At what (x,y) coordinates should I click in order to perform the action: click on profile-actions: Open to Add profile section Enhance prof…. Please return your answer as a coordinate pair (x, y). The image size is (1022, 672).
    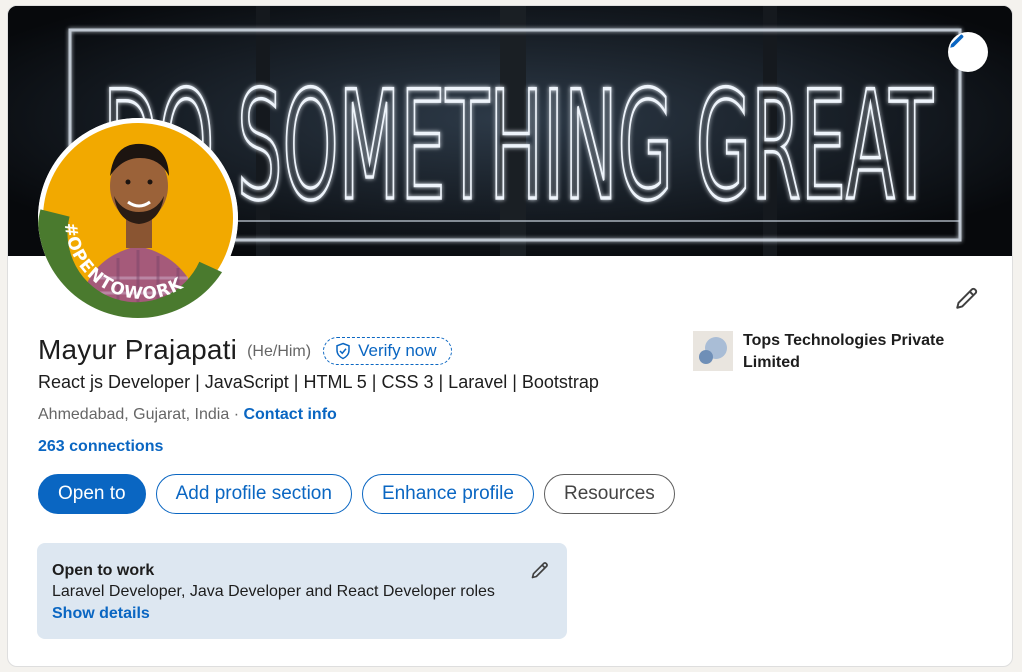
    Looking at the image, I should click on (356, 494).